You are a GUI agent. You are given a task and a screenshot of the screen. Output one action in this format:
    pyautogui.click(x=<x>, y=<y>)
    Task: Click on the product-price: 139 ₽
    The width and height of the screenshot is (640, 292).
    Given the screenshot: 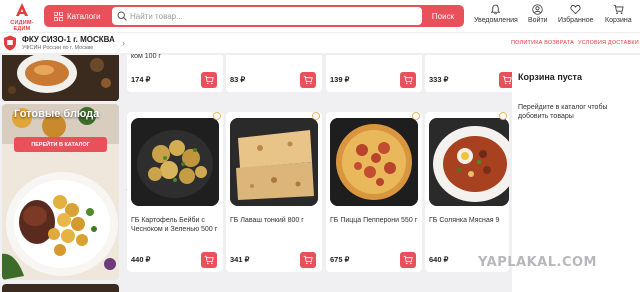 What is the action you would take?
    pyautogui.click(x=340, y=79)
    